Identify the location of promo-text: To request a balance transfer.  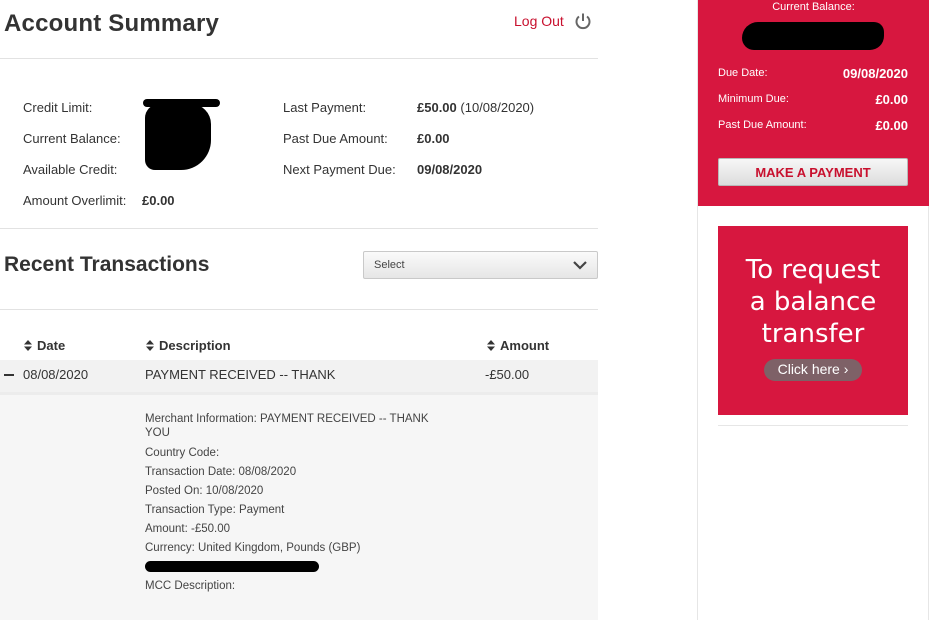
(813, 302).